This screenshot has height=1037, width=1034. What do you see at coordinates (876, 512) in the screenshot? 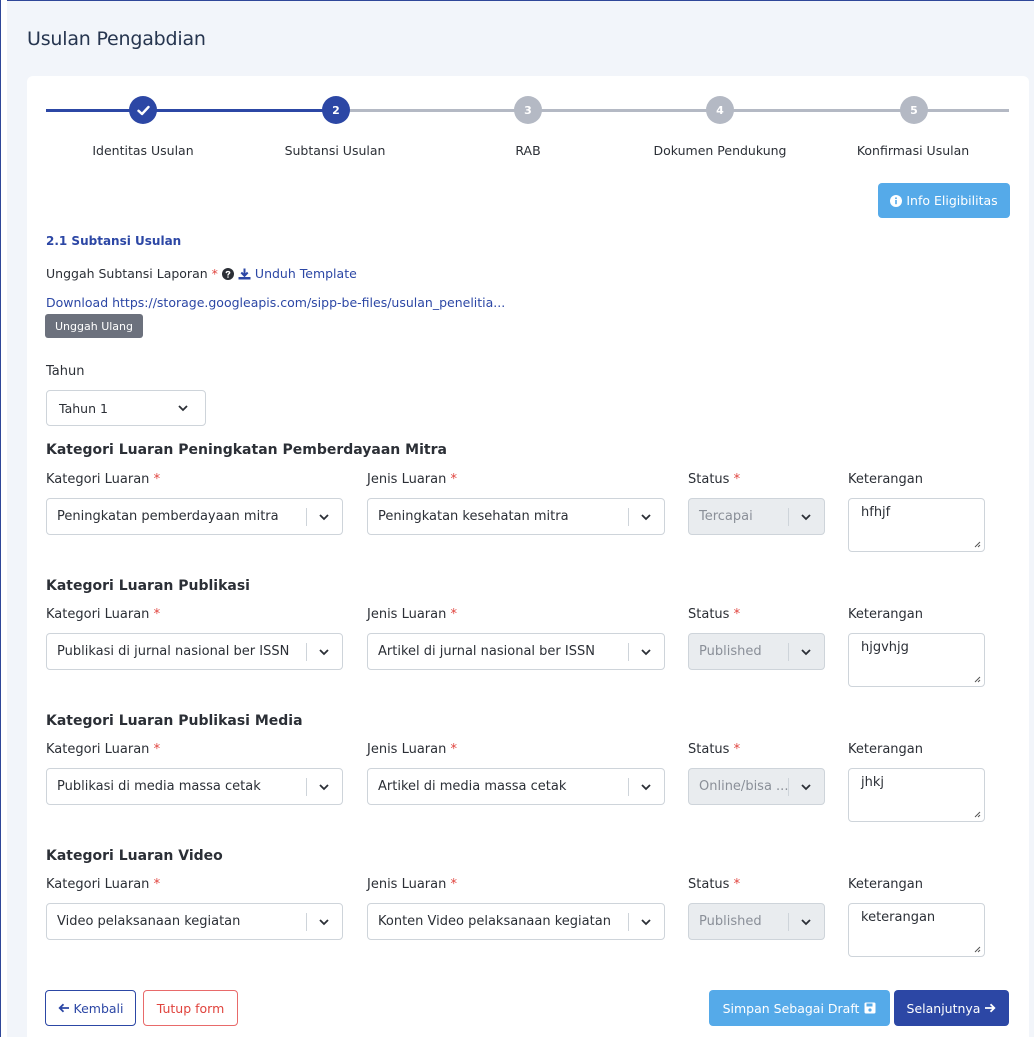
I see `keterangan-value: hfhjf` at bounding box center [876, 512].